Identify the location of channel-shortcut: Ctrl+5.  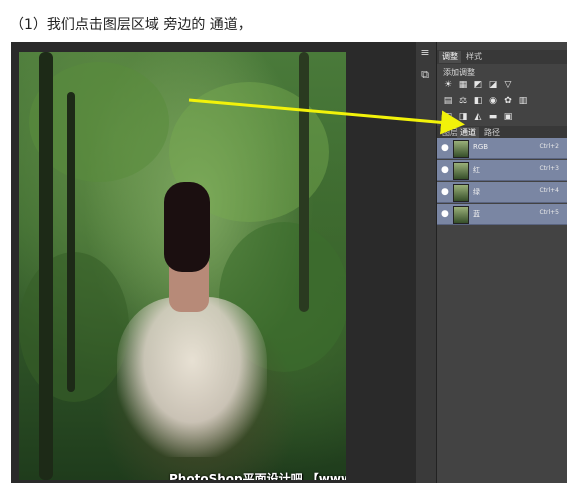
(549, 212).